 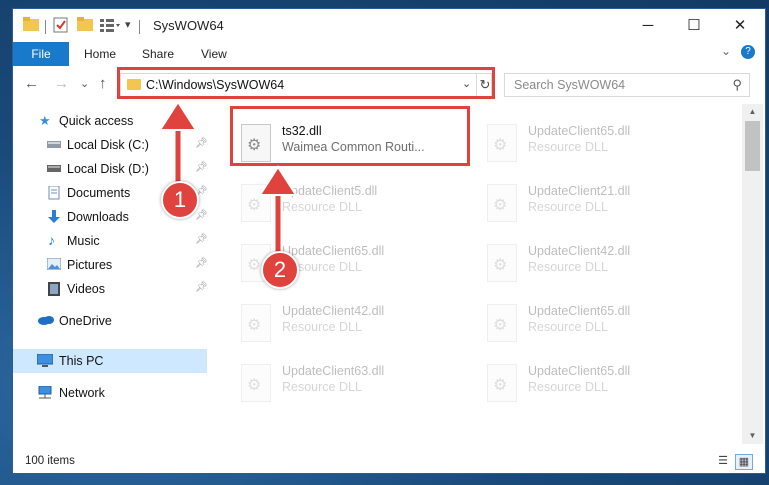 I want to click on divider, so click(x=45, y=27).